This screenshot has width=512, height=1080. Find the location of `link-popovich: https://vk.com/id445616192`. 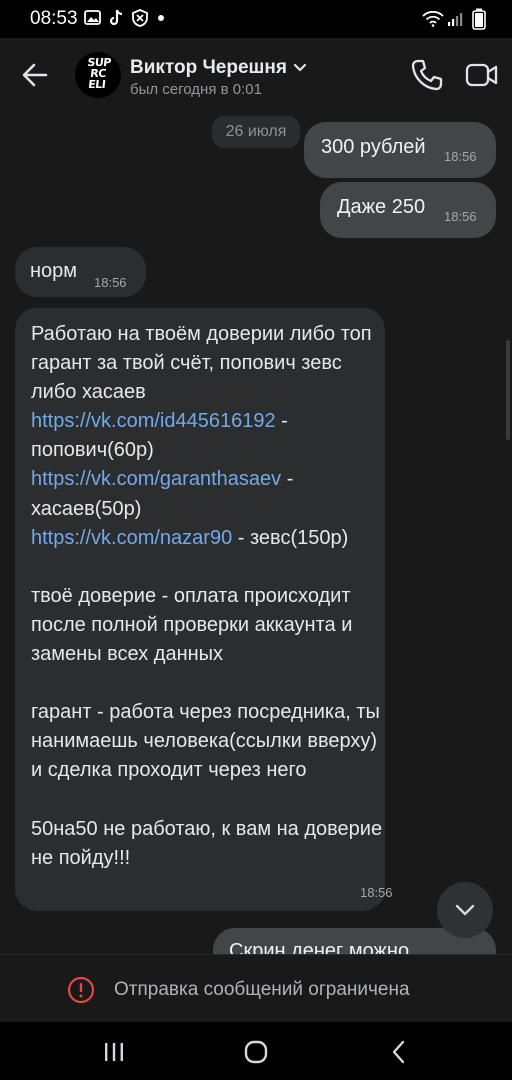

link-popovich: https://vk.com/id445616192 is located at coordinates (153, 421).